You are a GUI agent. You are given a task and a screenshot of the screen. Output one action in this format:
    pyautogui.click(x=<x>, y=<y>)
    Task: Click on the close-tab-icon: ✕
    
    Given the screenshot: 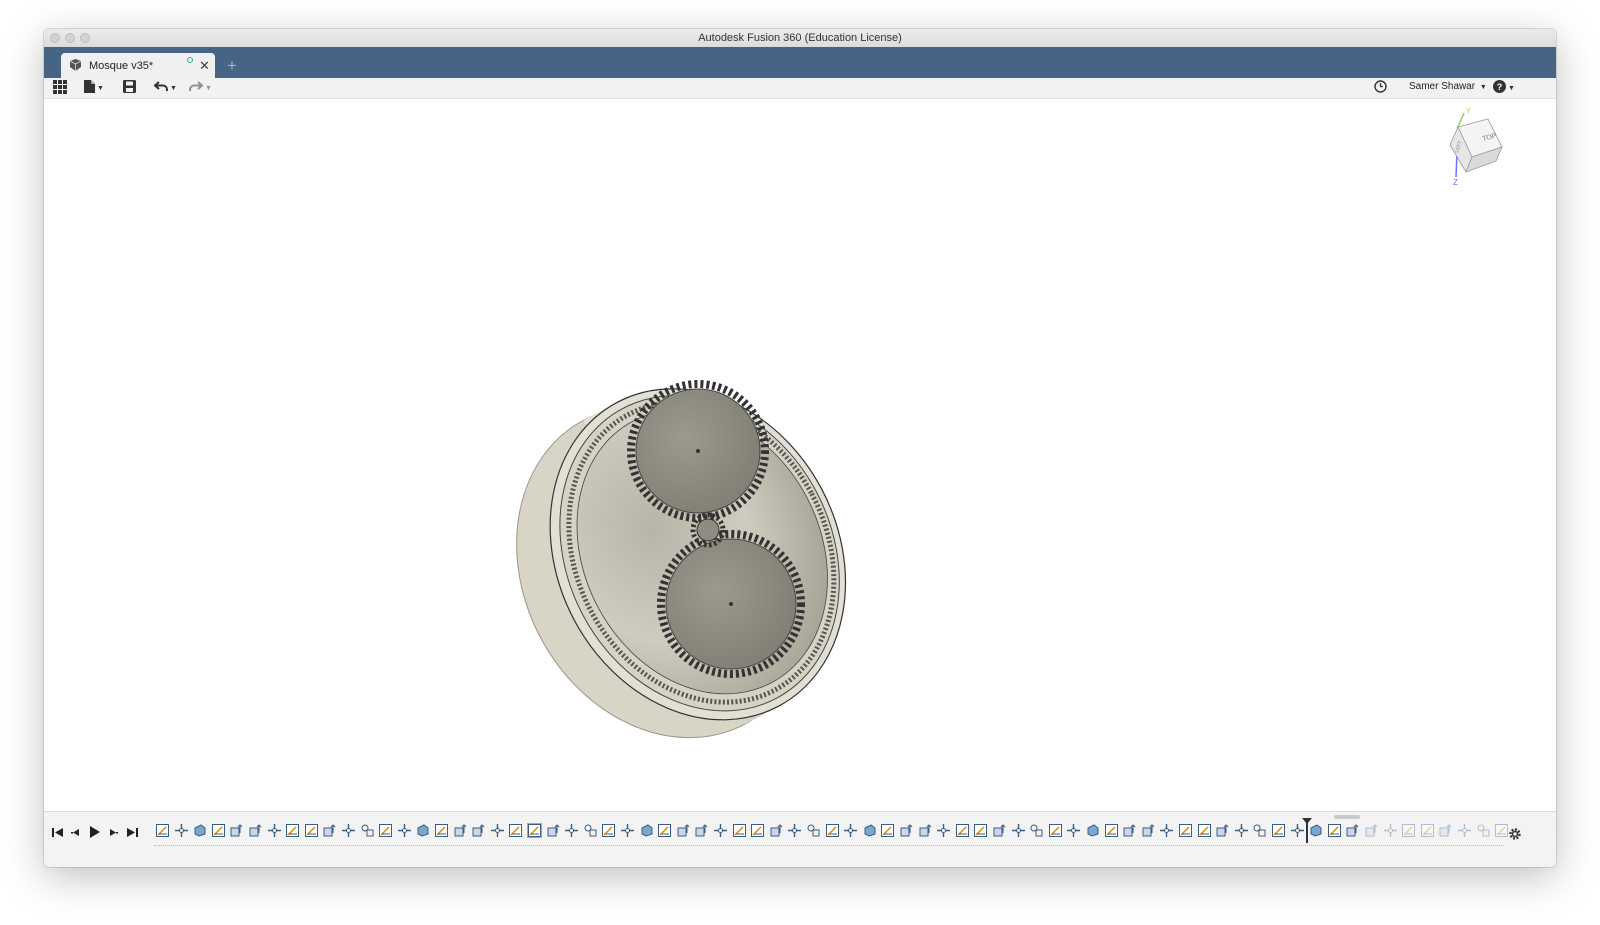 What is the action you would take?
    pyautogui.click(x=204, y=66)
    